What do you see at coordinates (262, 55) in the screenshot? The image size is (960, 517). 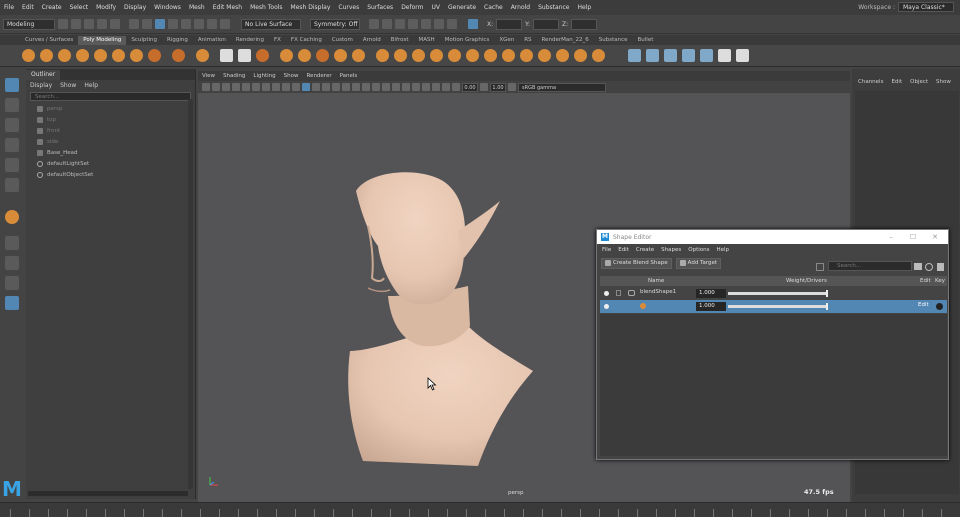 I see `combine-icon` at bounding box center [262, 55].